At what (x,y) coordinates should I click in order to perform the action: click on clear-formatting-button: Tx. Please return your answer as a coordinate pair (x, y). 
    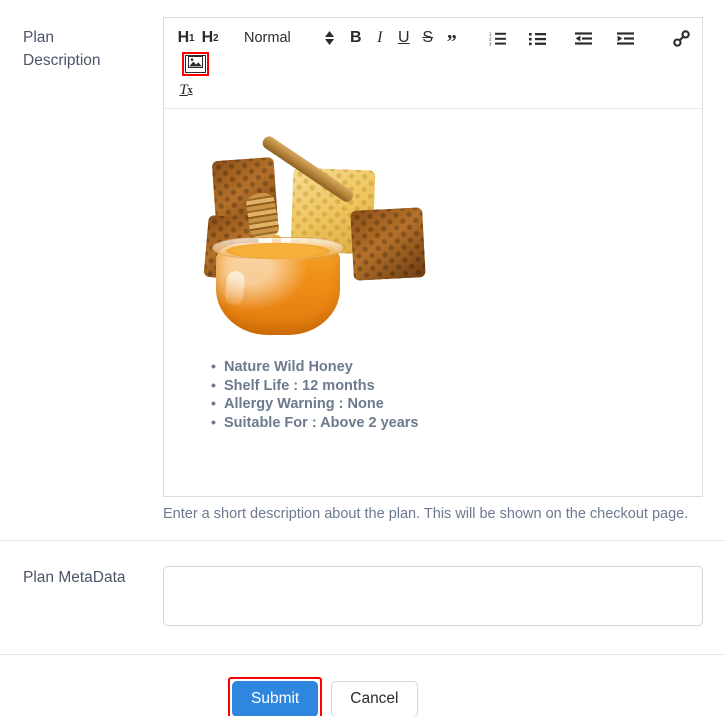
    Looking at the image, I should click on (186, 90).